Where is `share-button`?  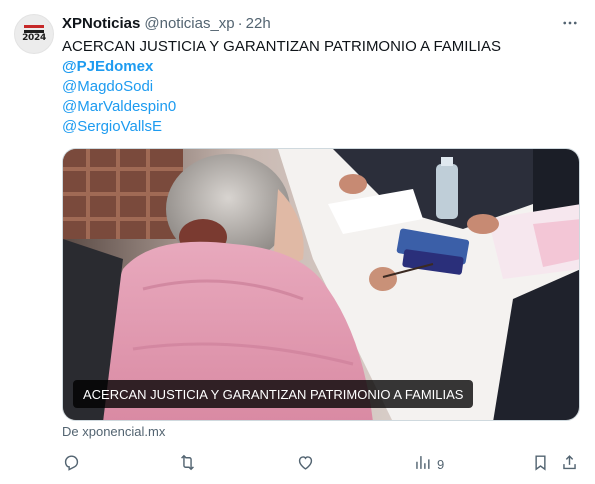 share-button is located at coordinates (569, 464).